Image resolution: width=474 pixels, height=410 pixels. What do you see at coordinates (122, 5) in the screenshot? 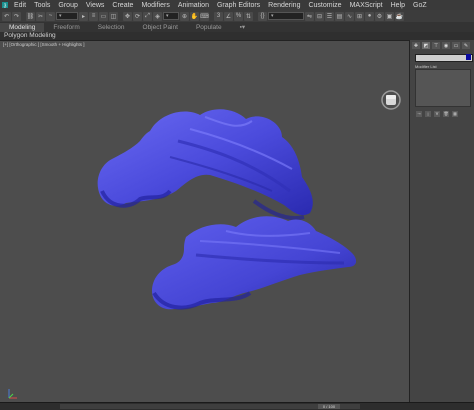
I see `menu-create: Create` at bounding box center [122, 5].